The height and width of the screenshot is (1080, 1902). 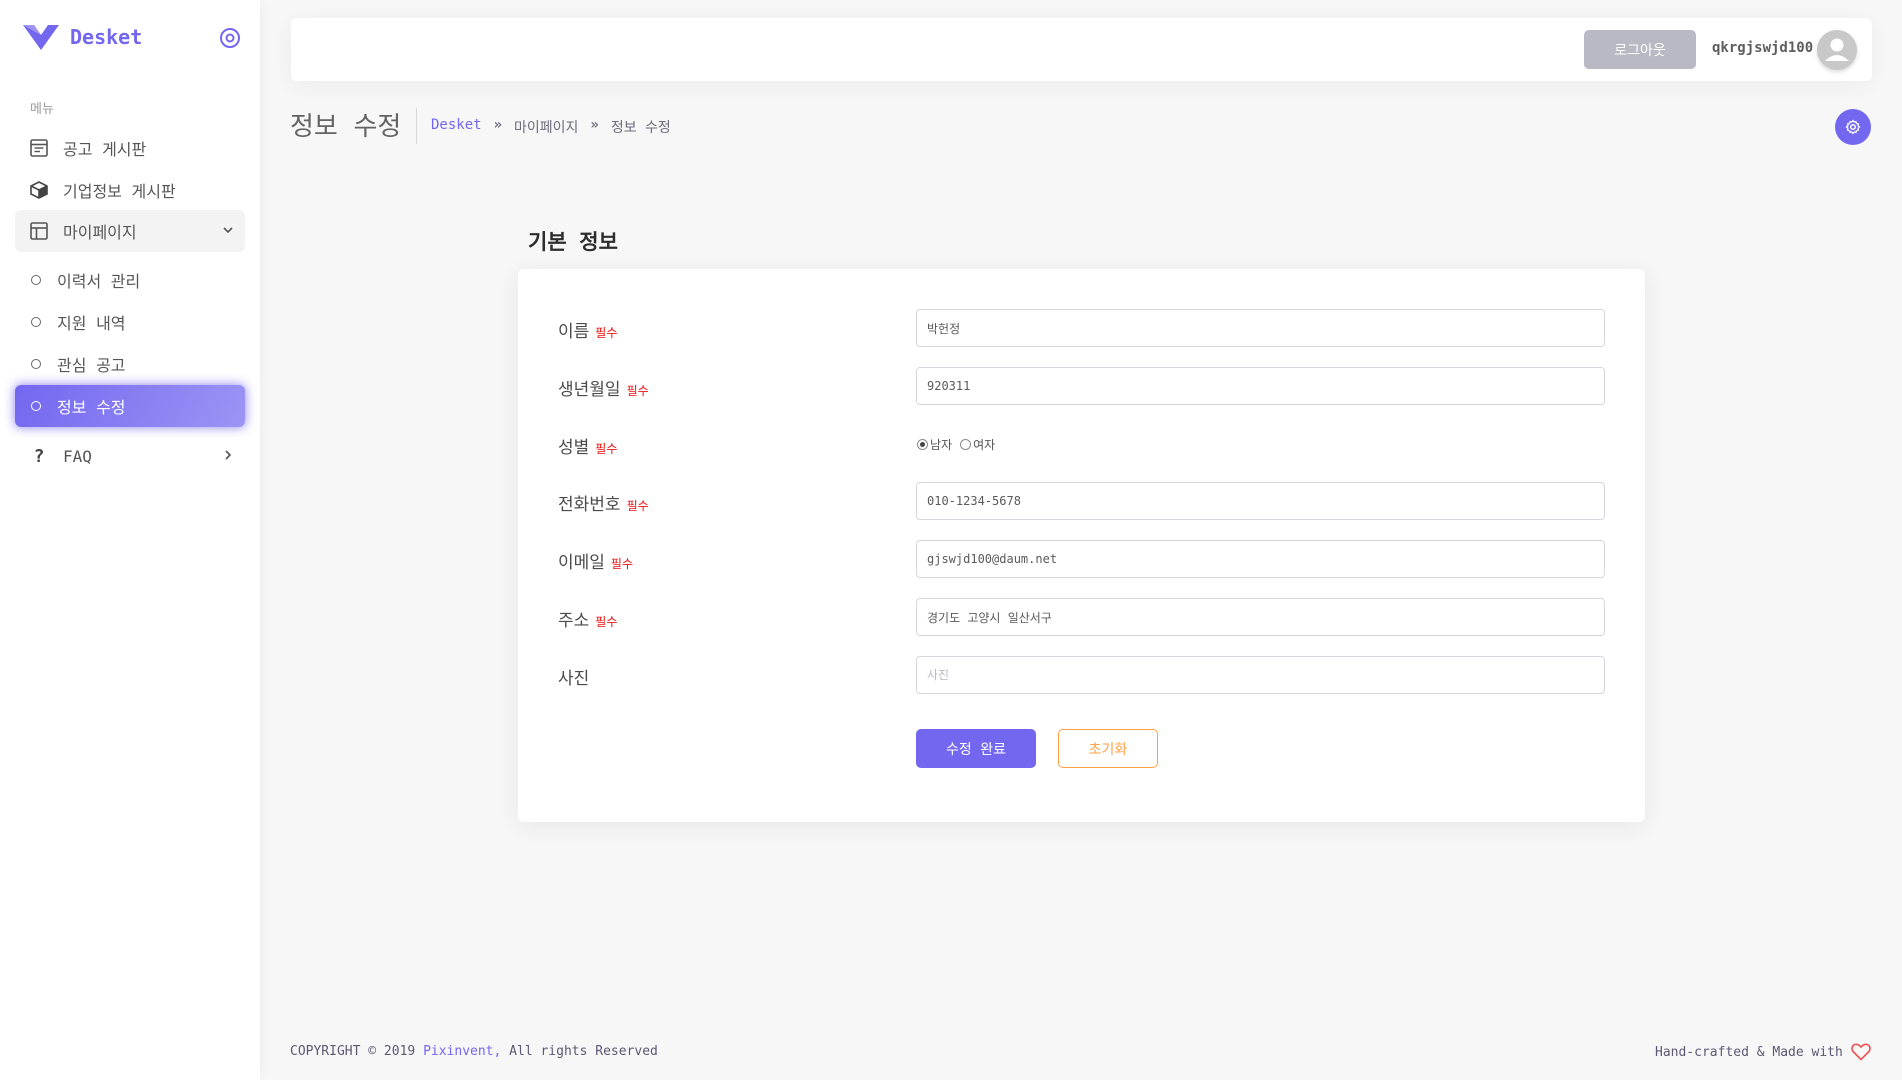 I want to click on breadcrumb-current: 정보 수정, so click(x=640, y=128).